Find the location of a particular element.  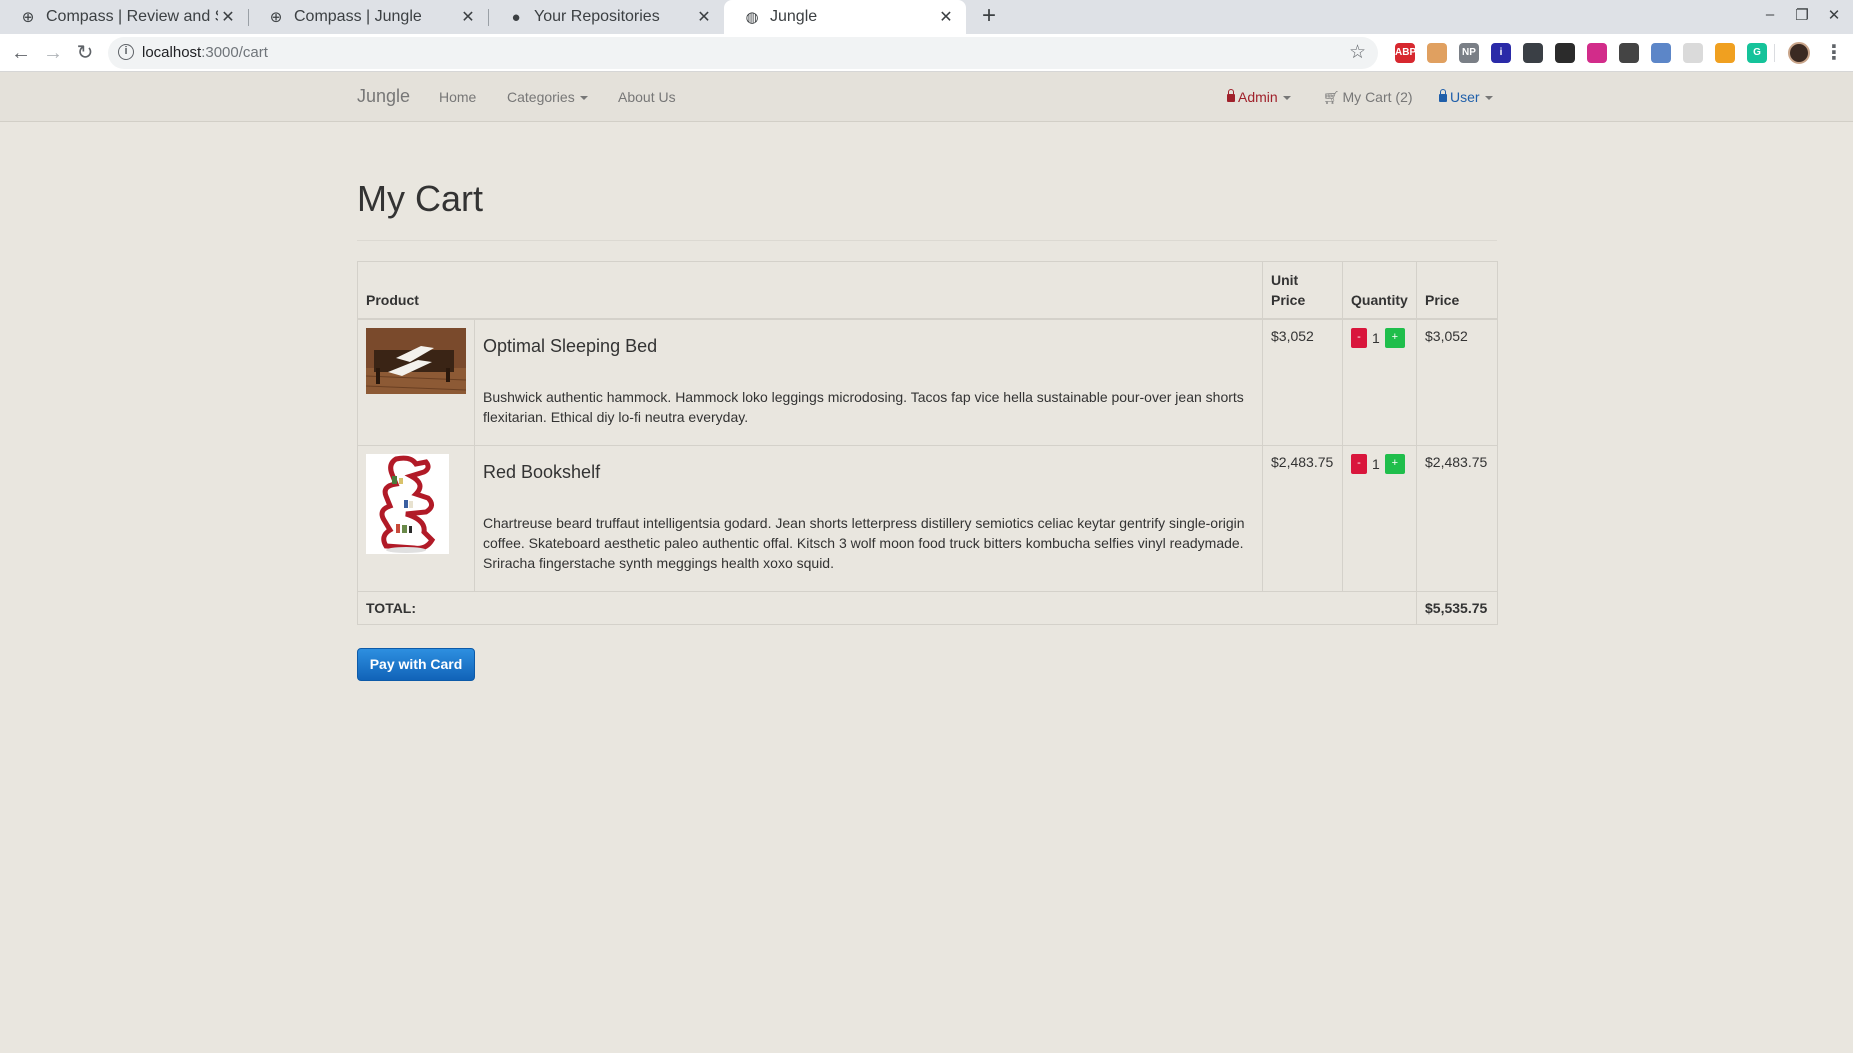

nav-categories-dropdown: Categories is located at coordinates (547, 97).